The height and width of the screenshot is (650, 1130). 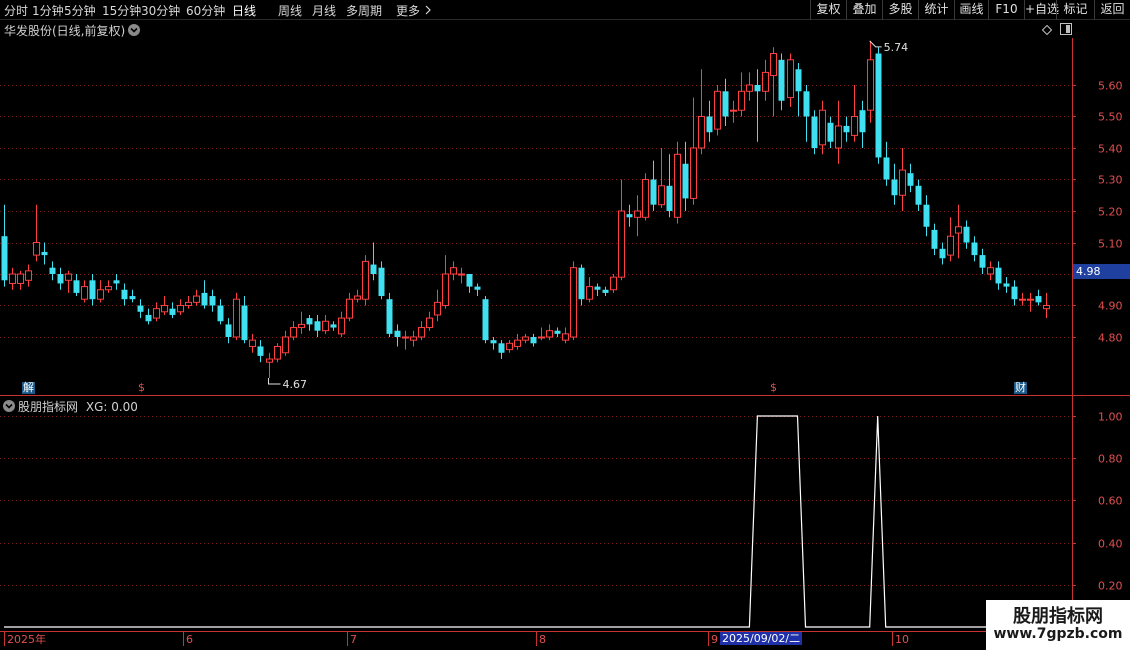 I want to click on watermark-logo: 股朋指标网 www.7gpzb.com, so click(x=1058, y=625).